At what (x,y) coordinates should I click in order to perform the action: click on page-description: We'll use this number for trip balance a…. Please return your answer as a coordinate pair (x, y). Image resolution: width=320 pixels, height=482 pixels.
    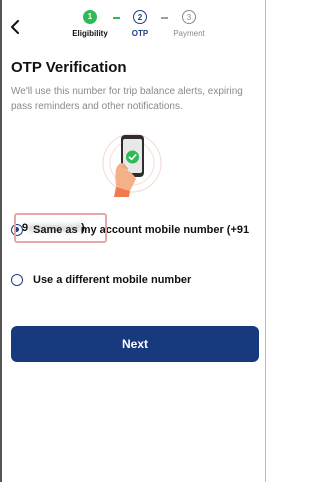
    Looking at the image, I should click on (127, 99).